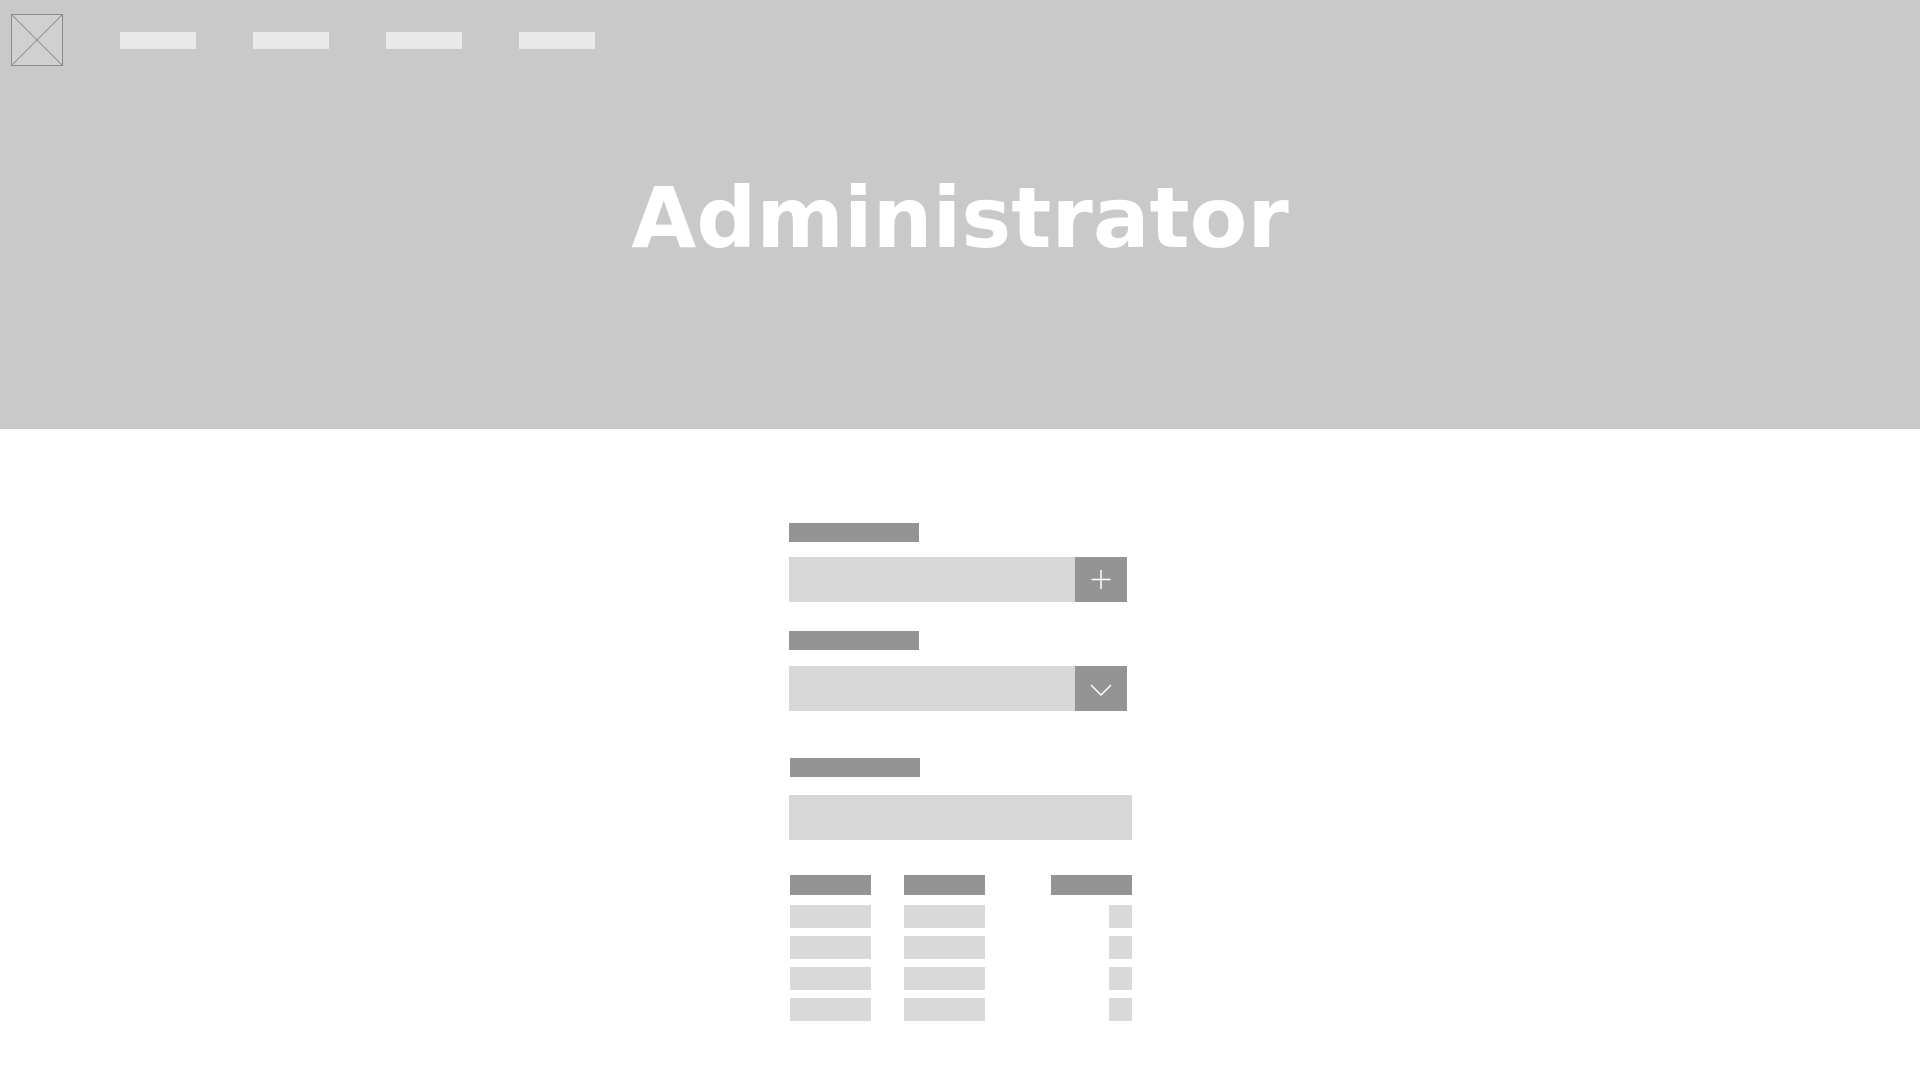  I want to click on chevron-down-icon, so click(1101, 690).